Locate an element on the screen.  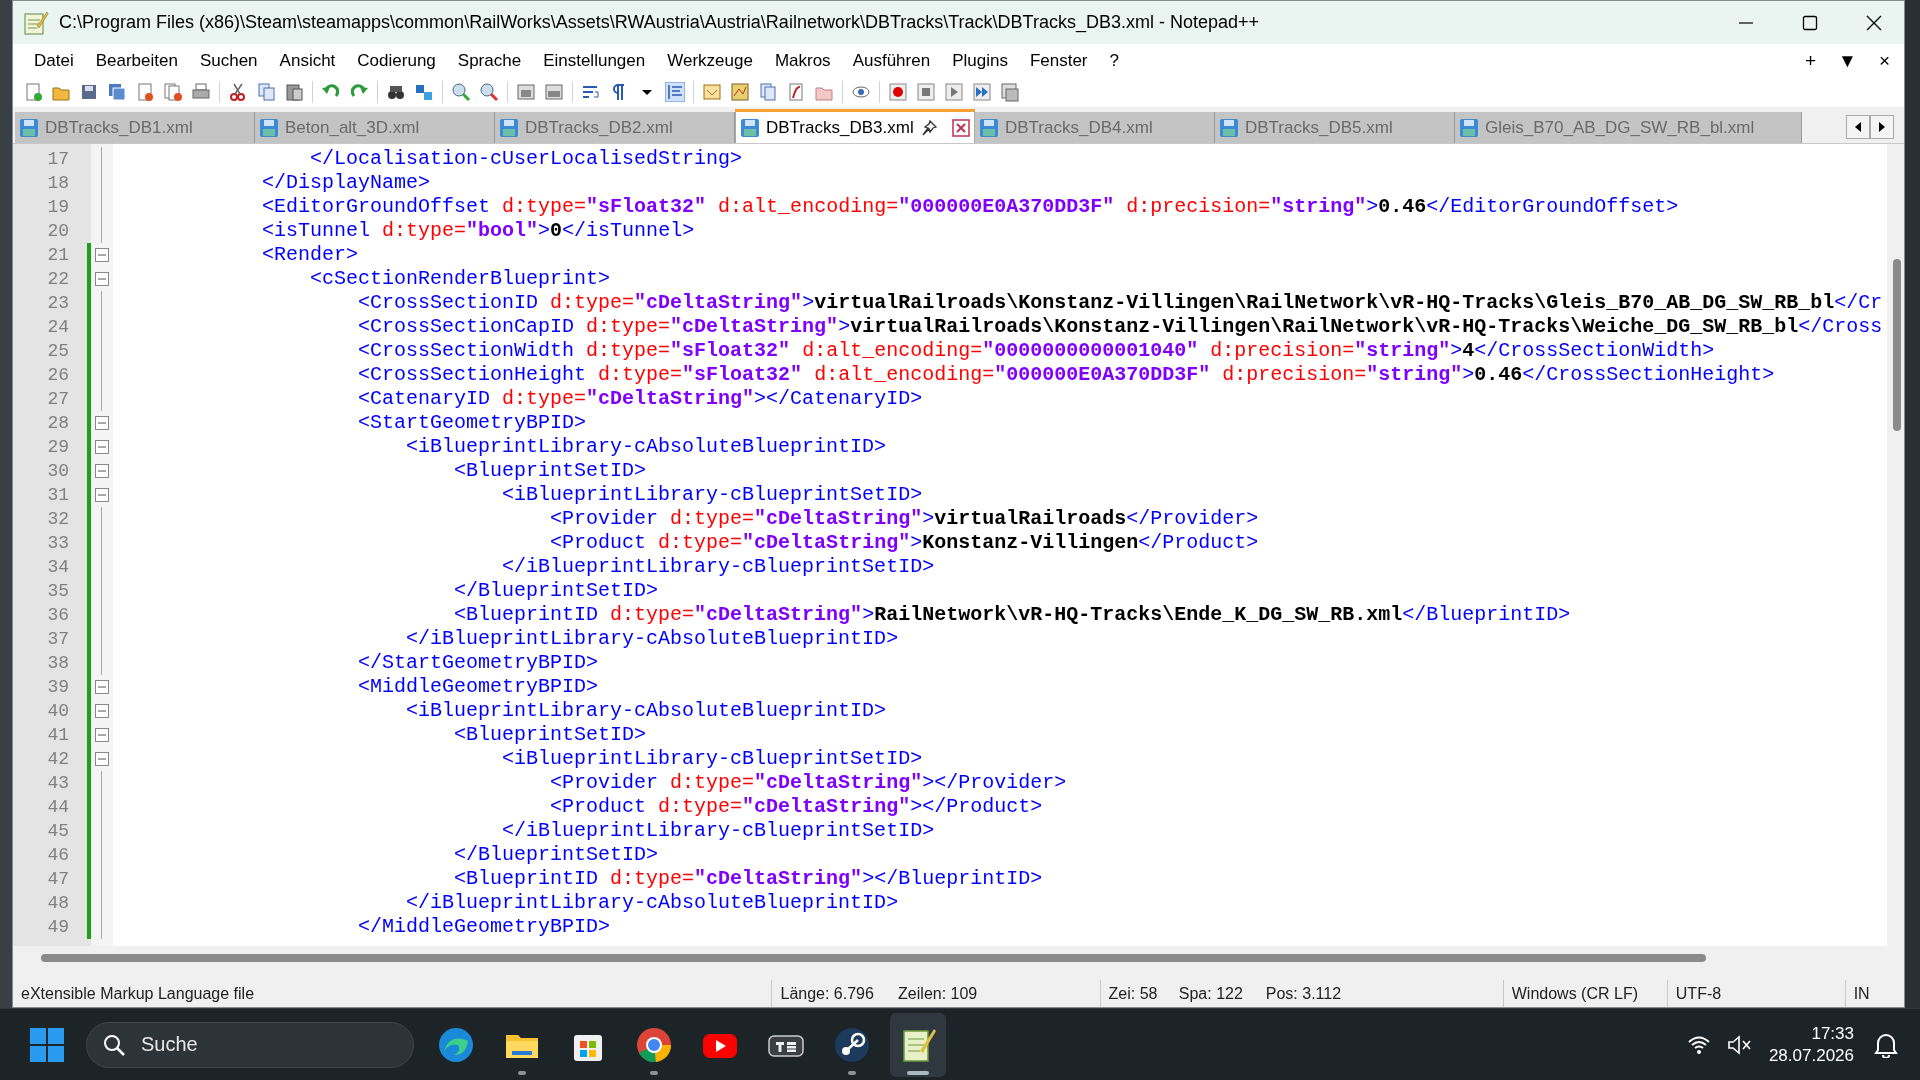
save-icon is located at coordinates (89, 92).